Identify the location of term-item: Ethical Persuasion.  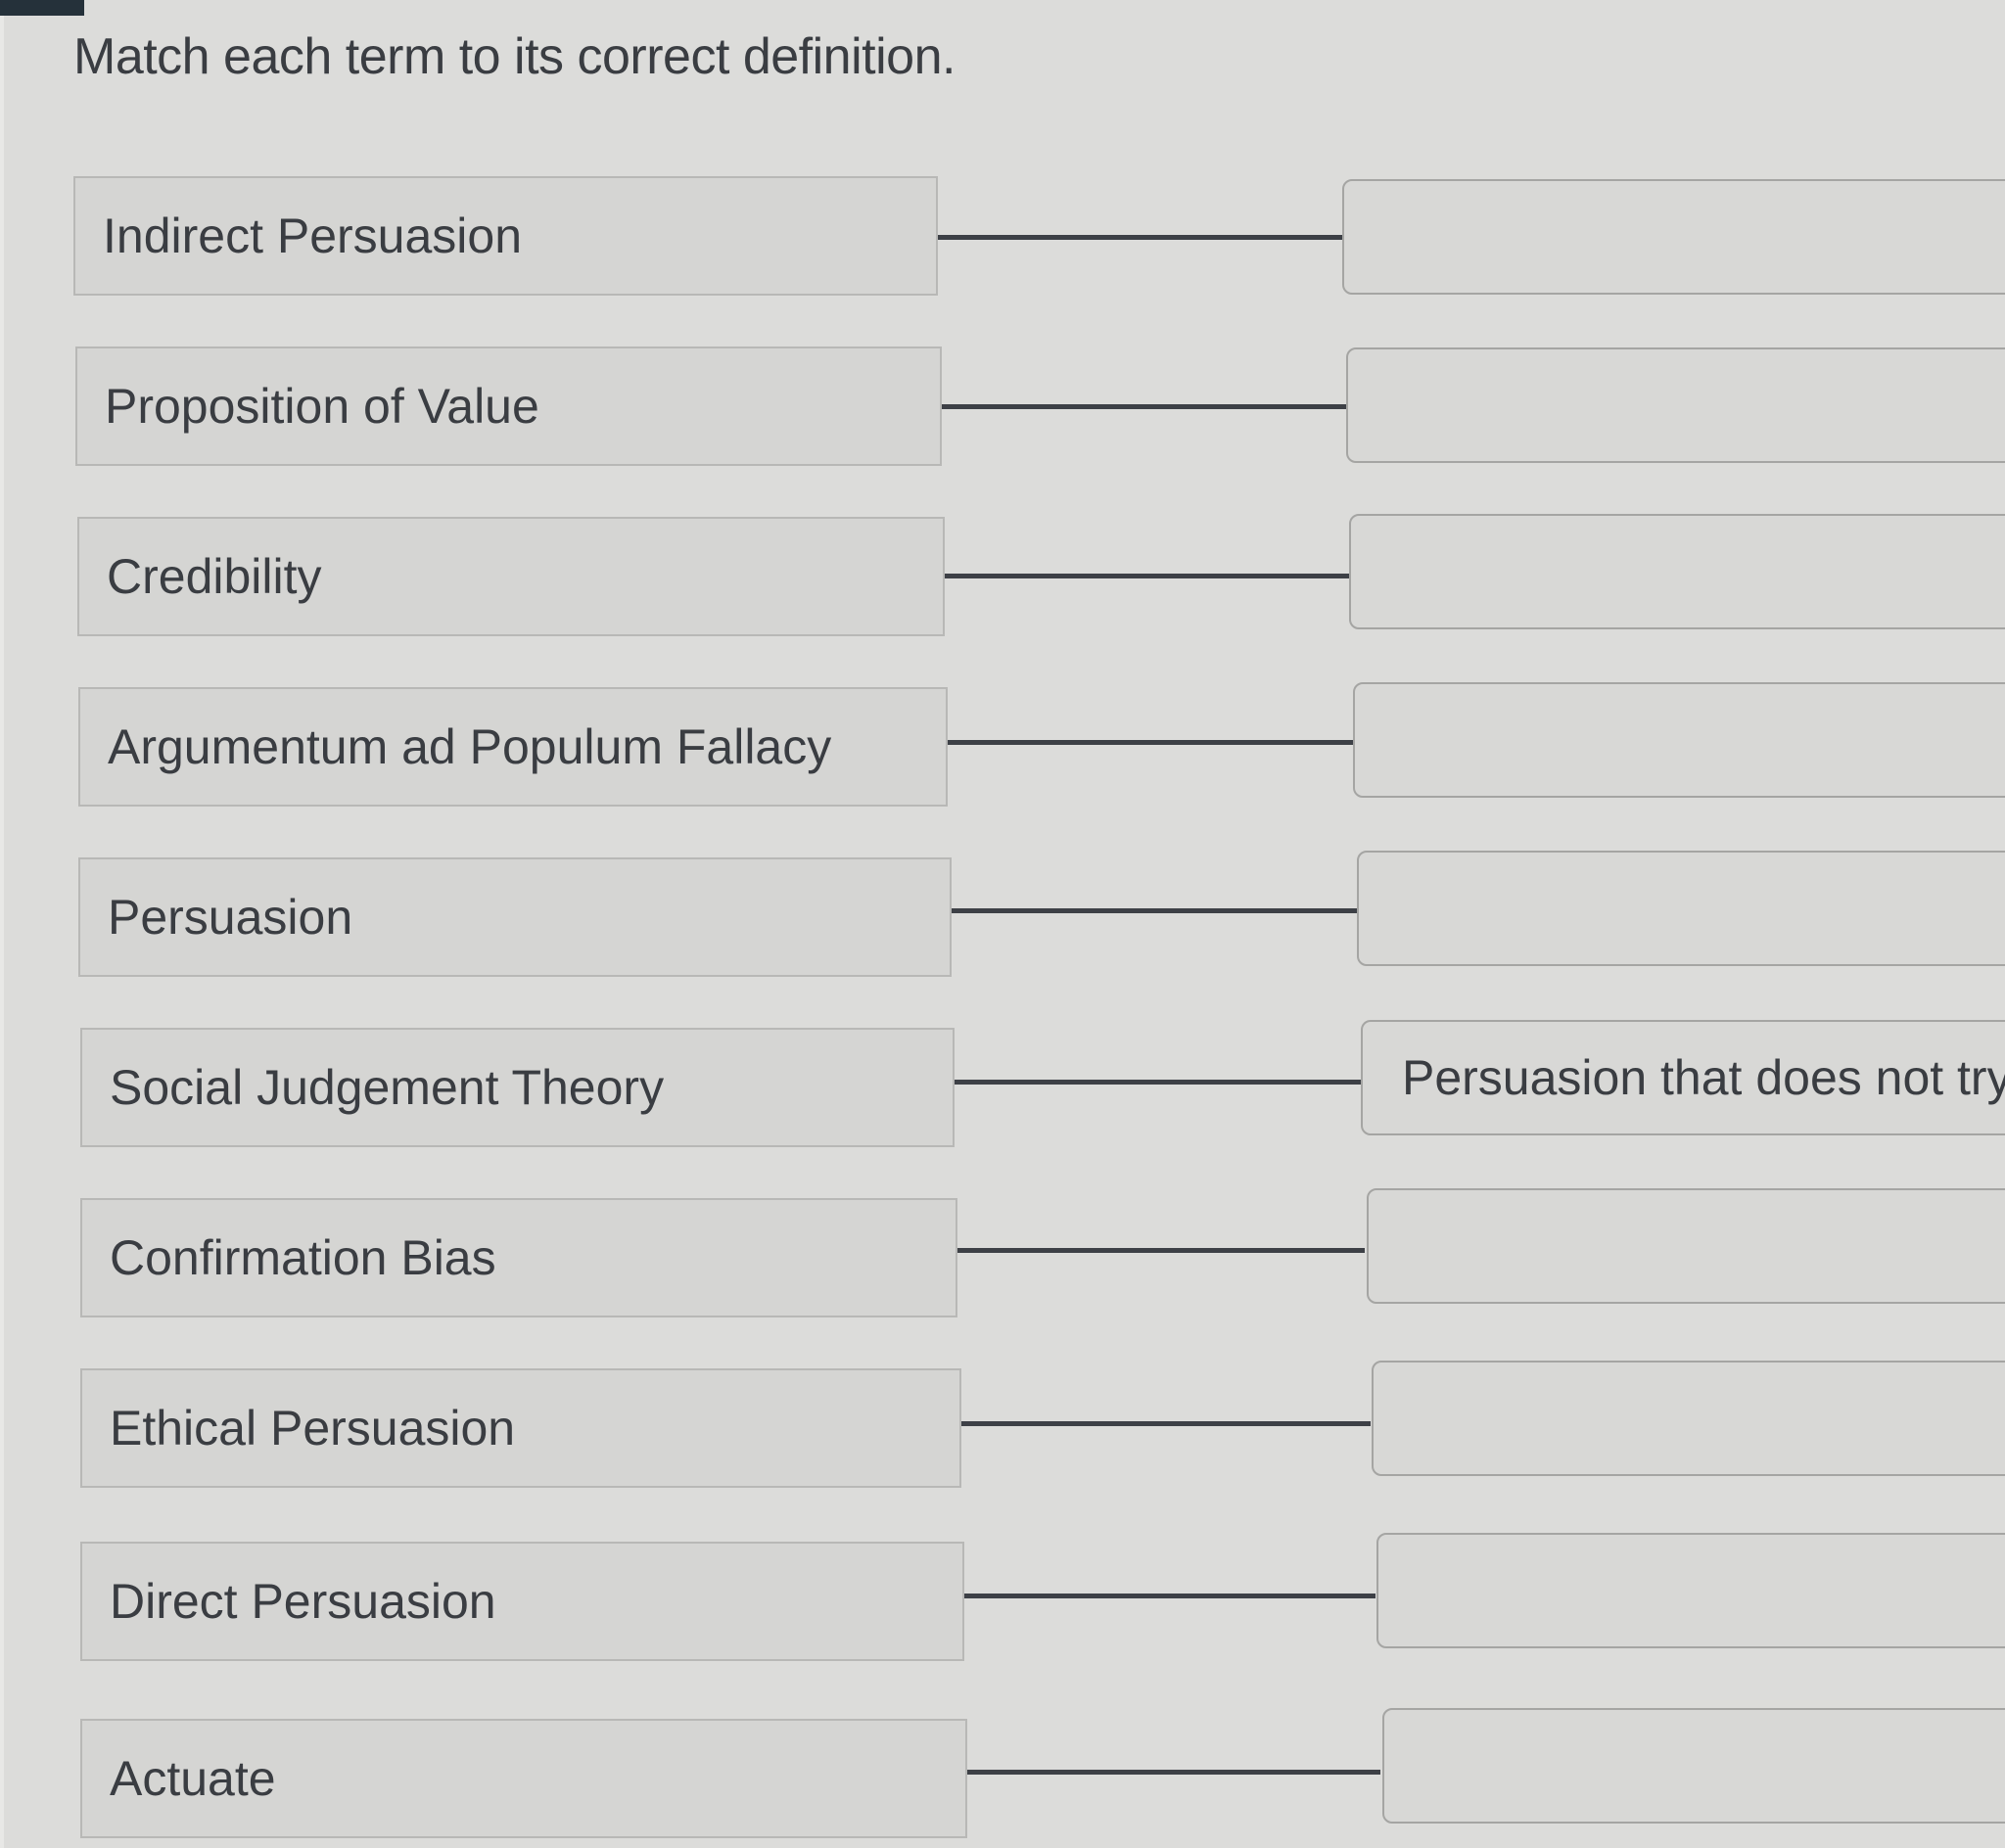
(520, 1428).